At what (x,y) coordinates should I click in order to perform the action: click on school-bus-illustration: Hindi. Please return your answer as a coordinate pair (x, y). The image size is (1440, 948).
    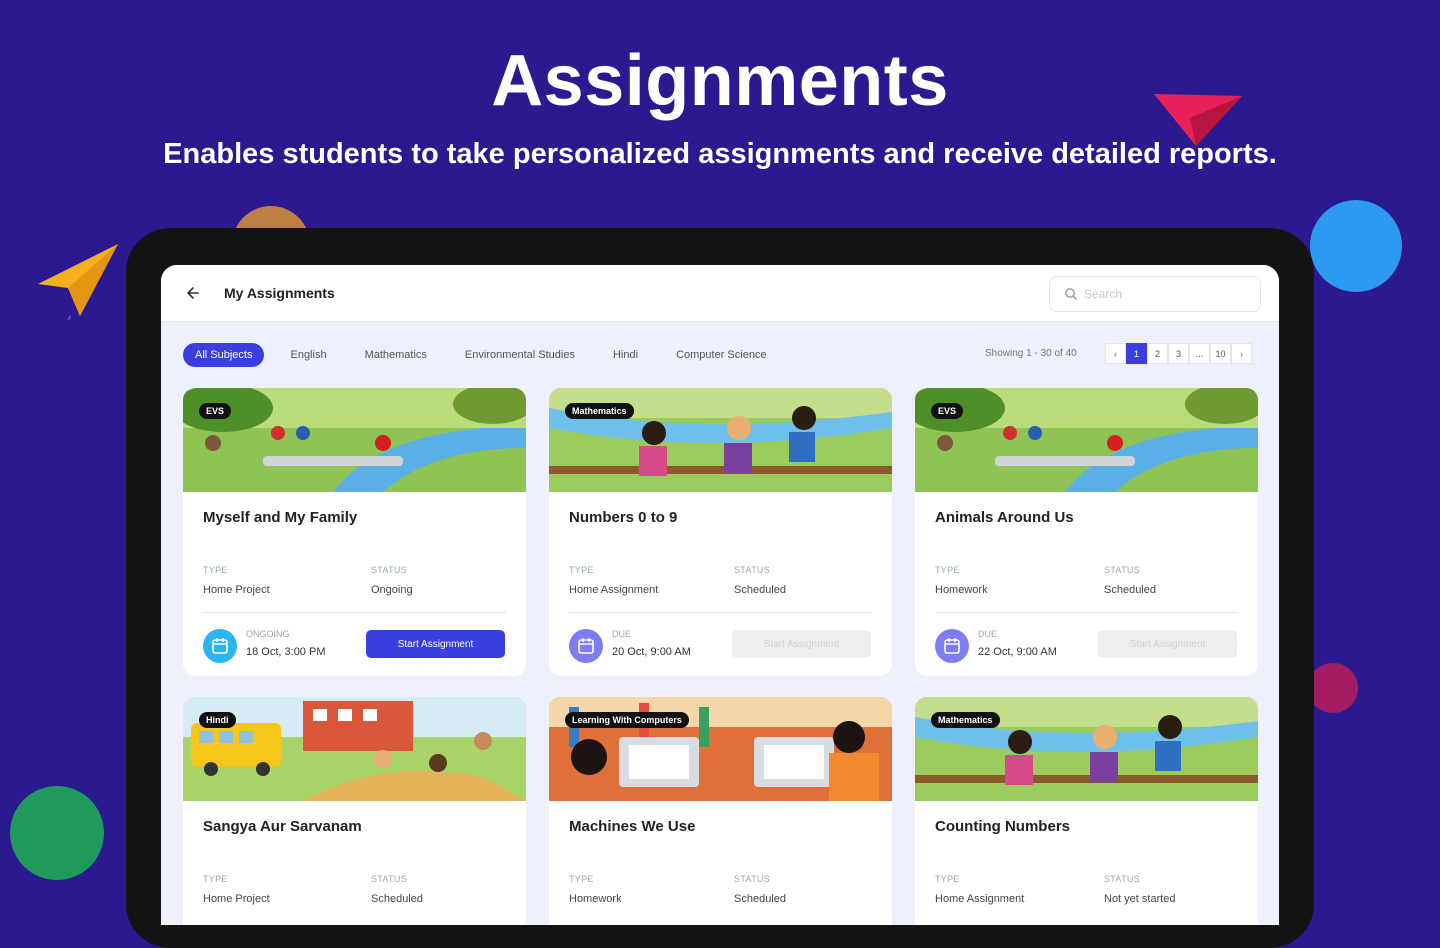
    Looking at the image, I should click on (354, 749).